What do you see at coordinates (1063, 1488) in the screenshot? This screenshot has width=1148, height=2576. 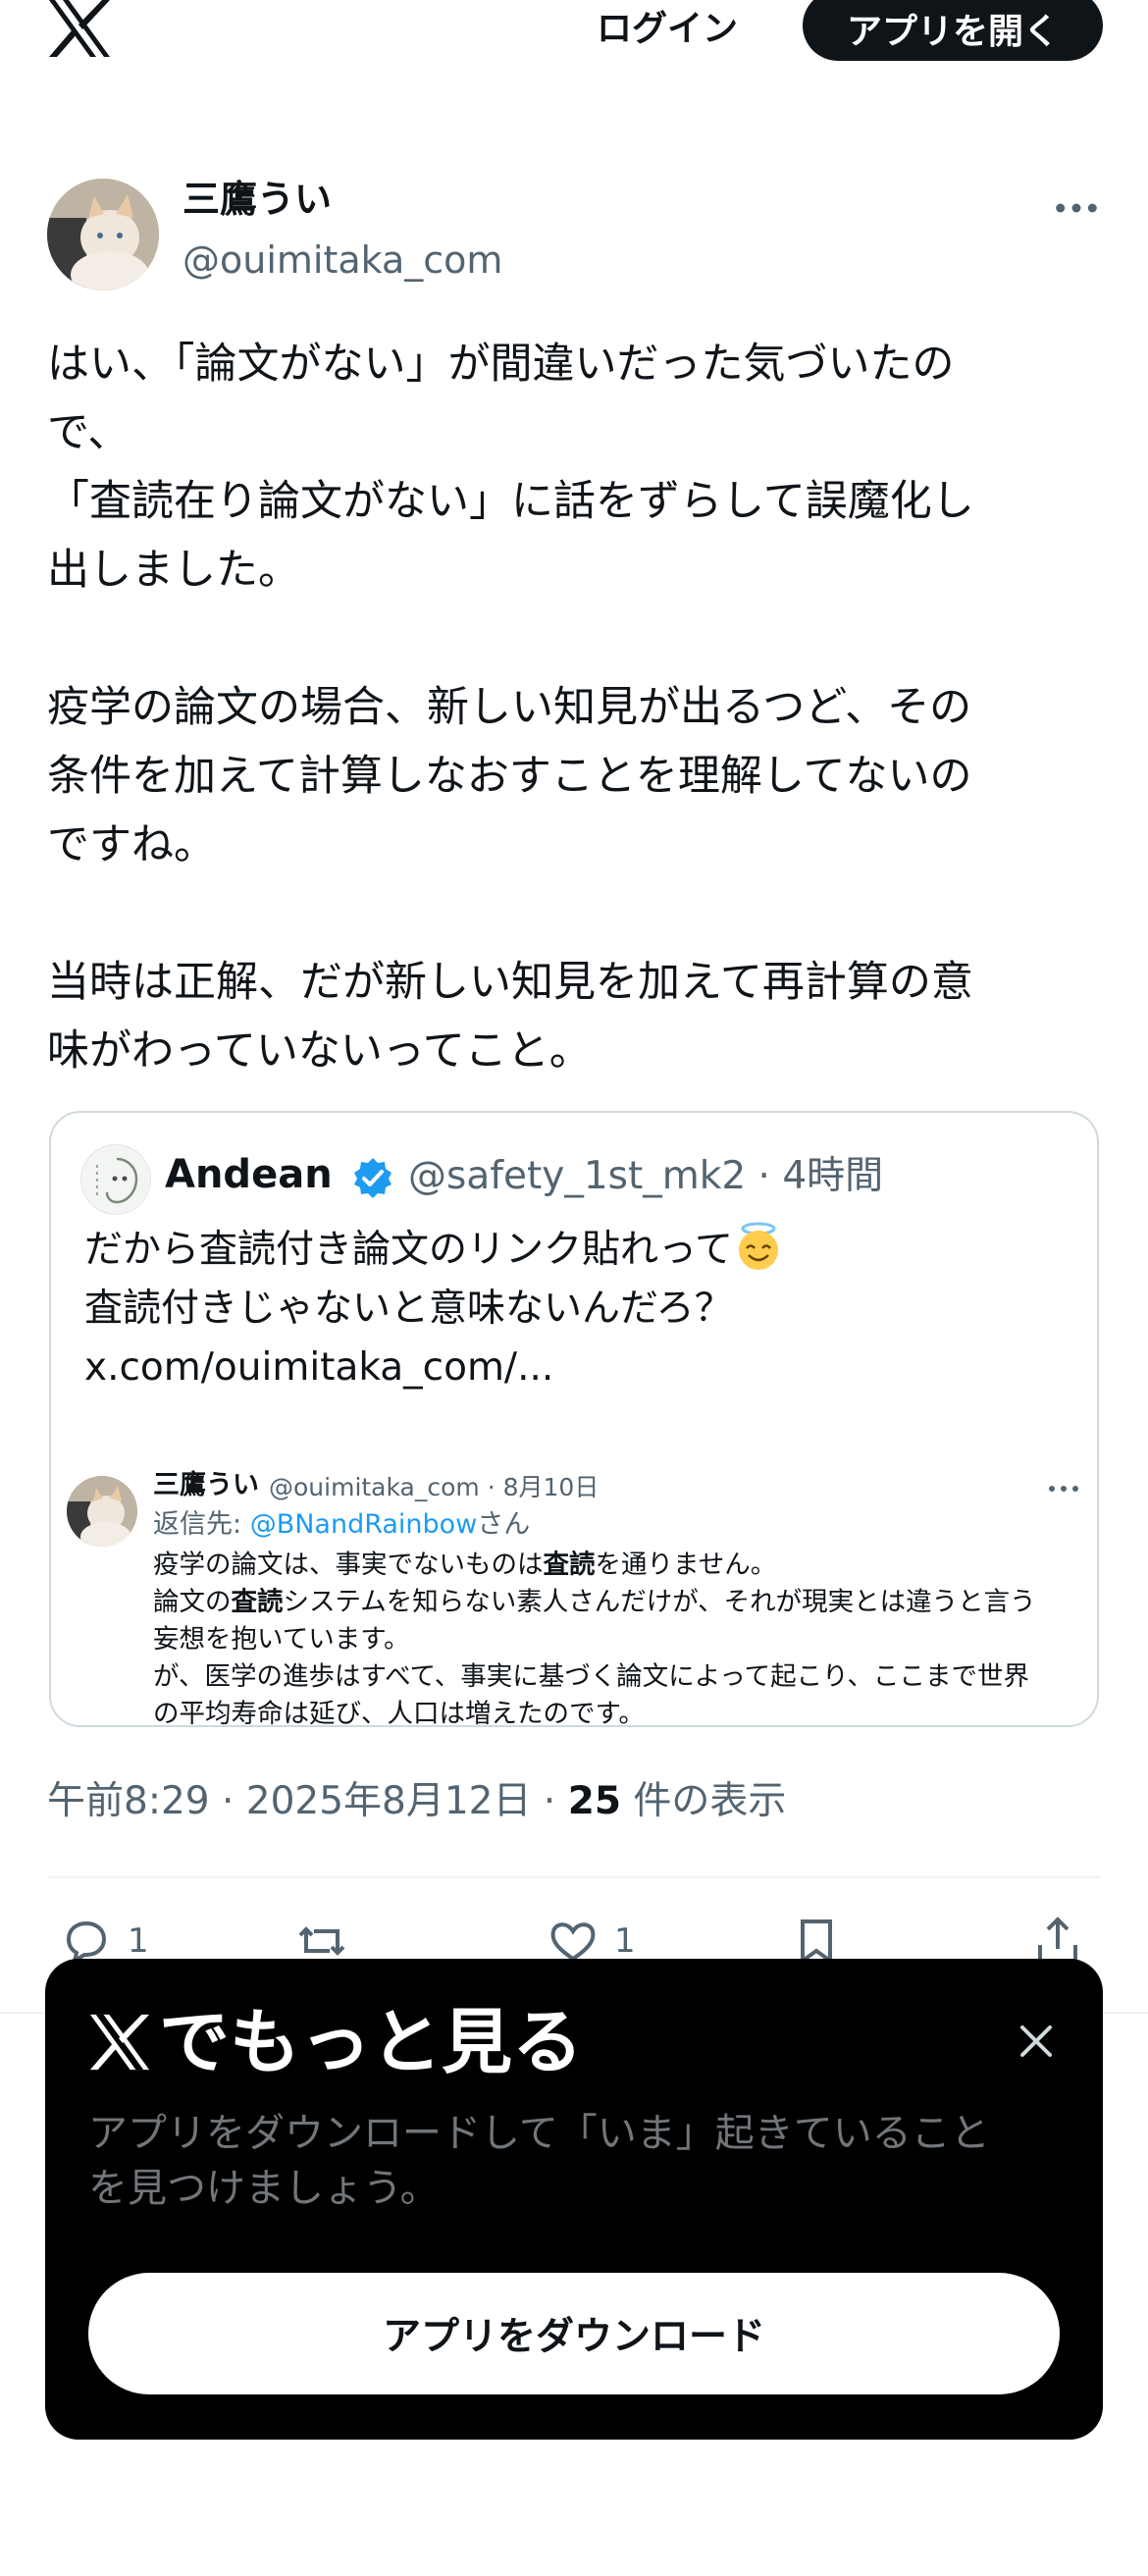 I see `embedded-more-icon` at bounding box center [1063, 1488].